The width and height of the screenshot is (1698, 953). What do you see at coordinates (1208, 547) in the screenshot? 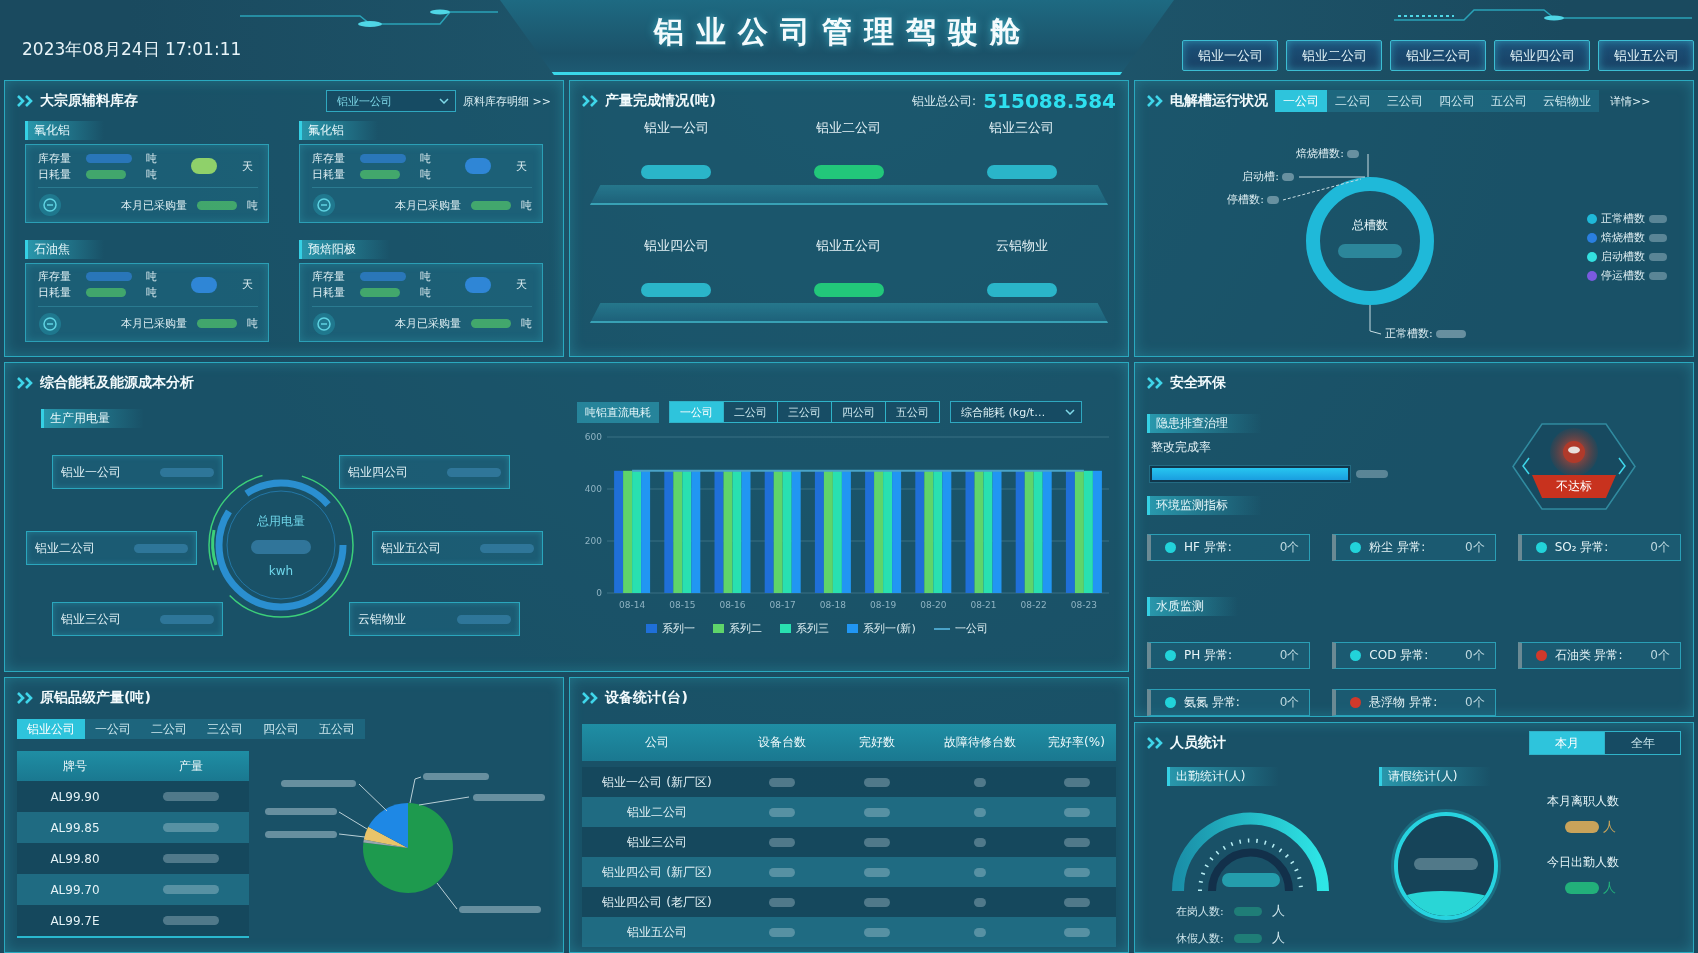
I see `monitor-label: HF 异常:` at bounding box center [1208, 547].